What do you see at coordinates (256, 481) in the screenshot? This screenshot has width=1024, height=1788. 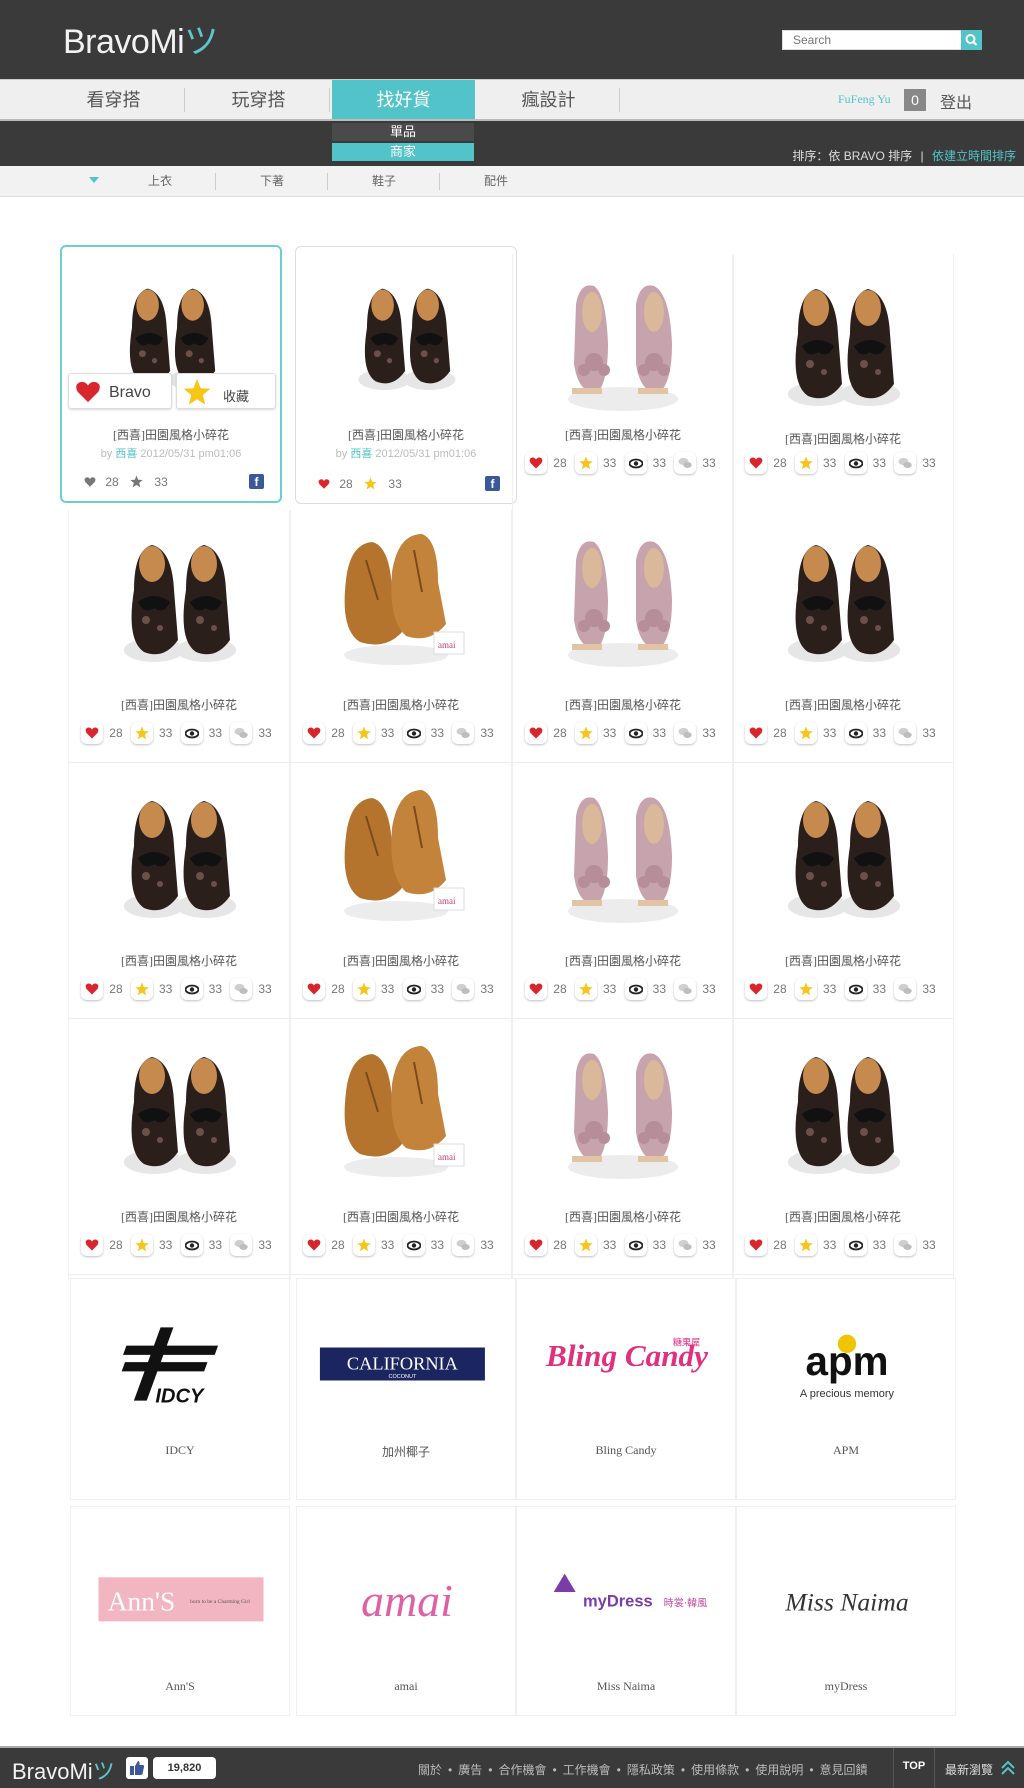 I see `facebook-share-icon: f` at bounding box center [256, 481].